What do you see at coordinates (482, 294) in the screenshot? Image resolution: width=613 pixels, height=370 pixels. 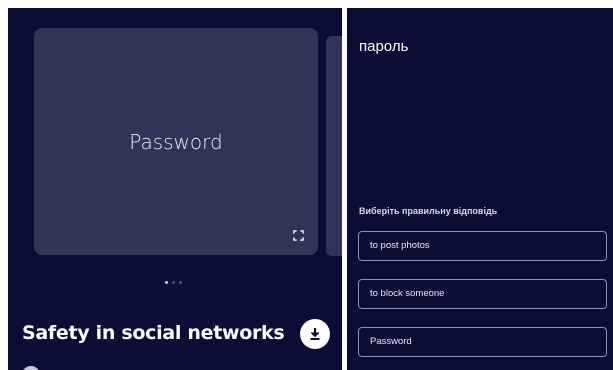 I see `answer-option: to block someone` at bounding box center [482, 294].